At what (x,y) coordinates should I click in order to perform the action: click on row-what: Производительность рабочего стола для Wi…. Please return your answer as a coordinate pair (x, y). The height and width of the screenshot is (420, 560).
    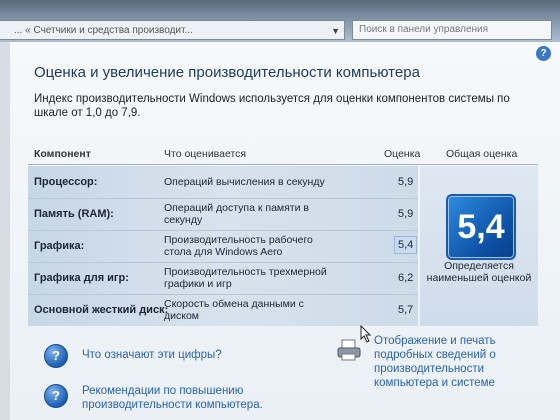
    Looking at the image, I should click on (238, 246).